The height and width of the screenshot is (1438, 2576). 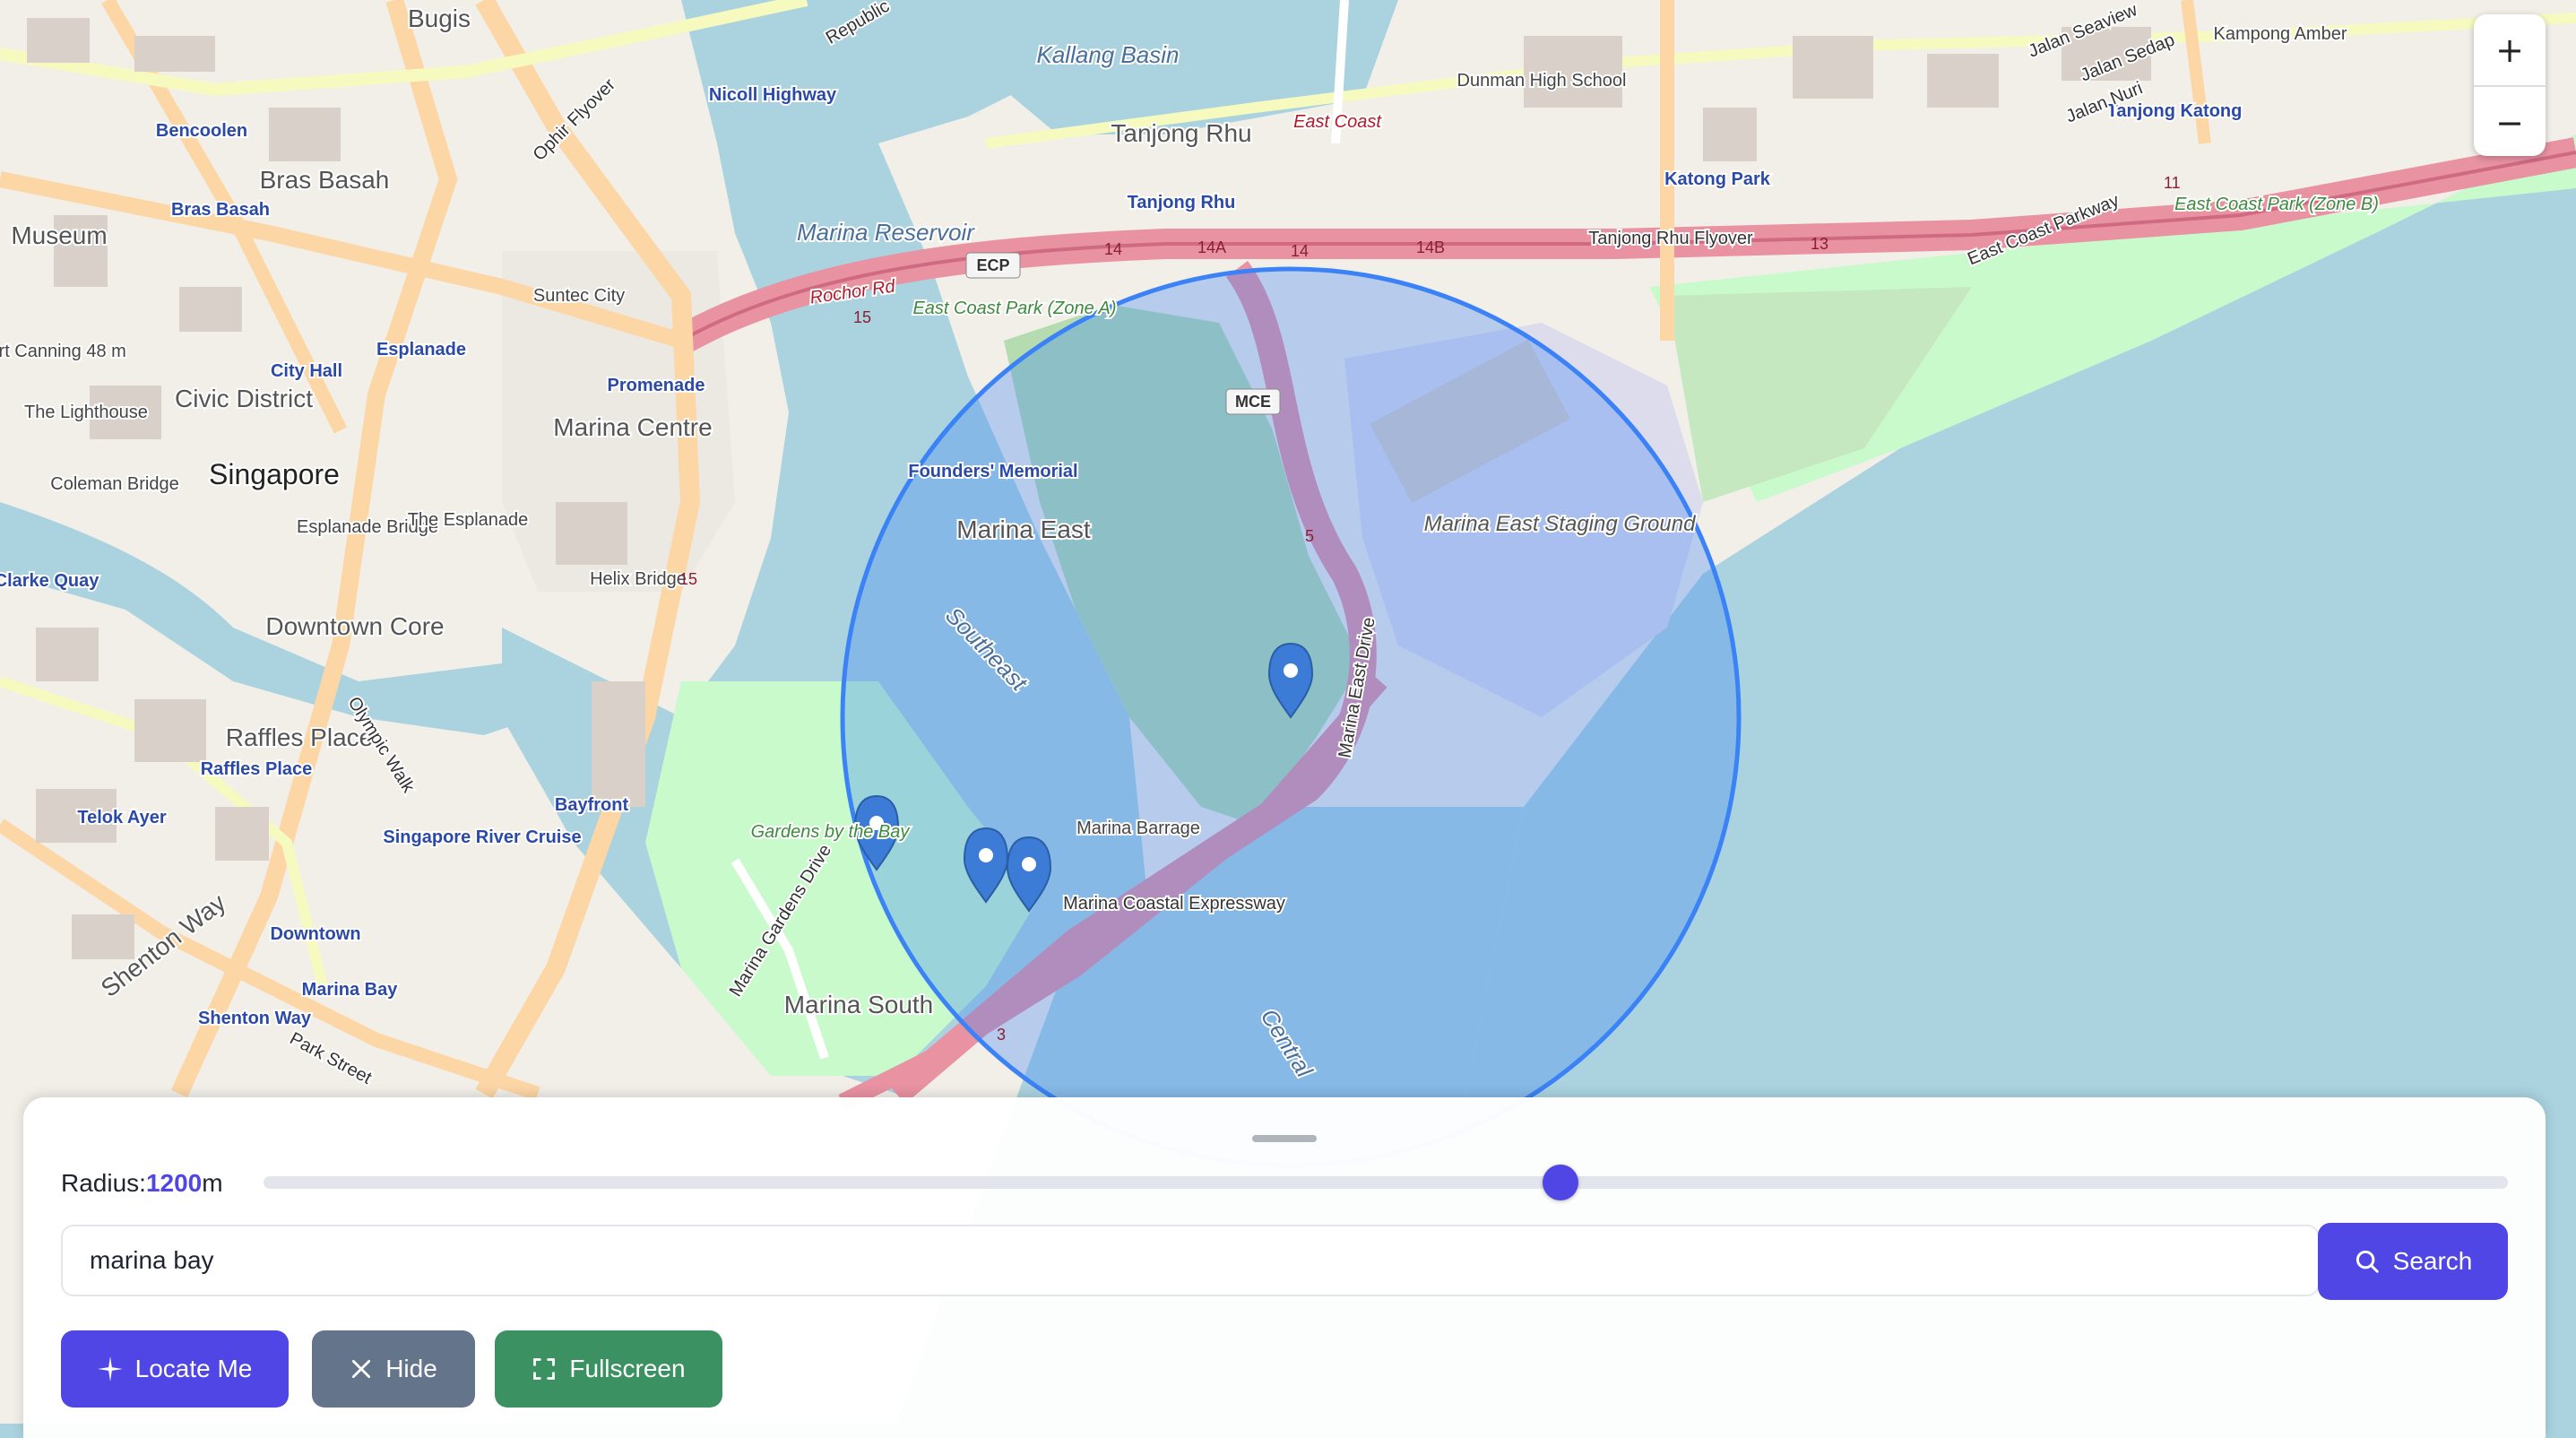 What do you see at coordinates (2175, 111) in the screenshot?
I see `map-place-label: Tanjong Katong` at bounding box center [2175, 111].